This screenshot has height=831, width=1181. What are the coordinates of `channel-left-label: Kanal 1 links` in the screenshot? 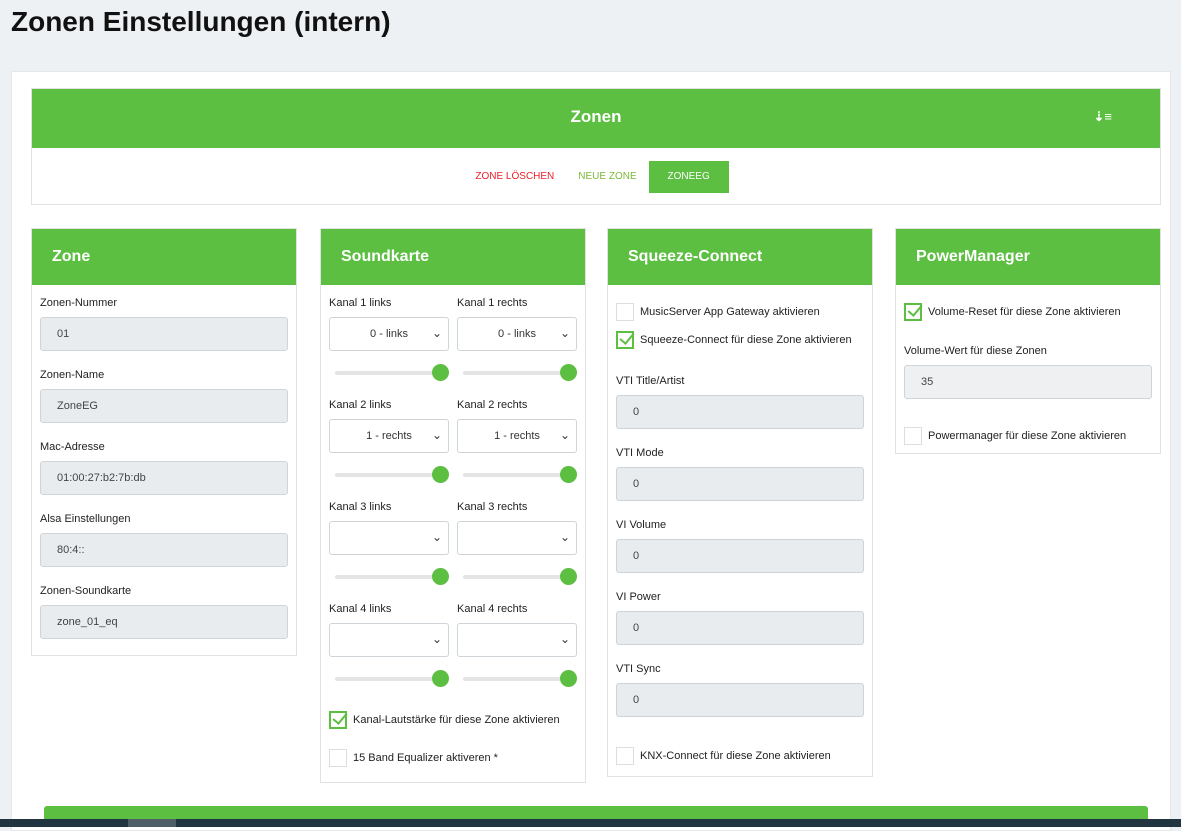 It's located at (360, 303).